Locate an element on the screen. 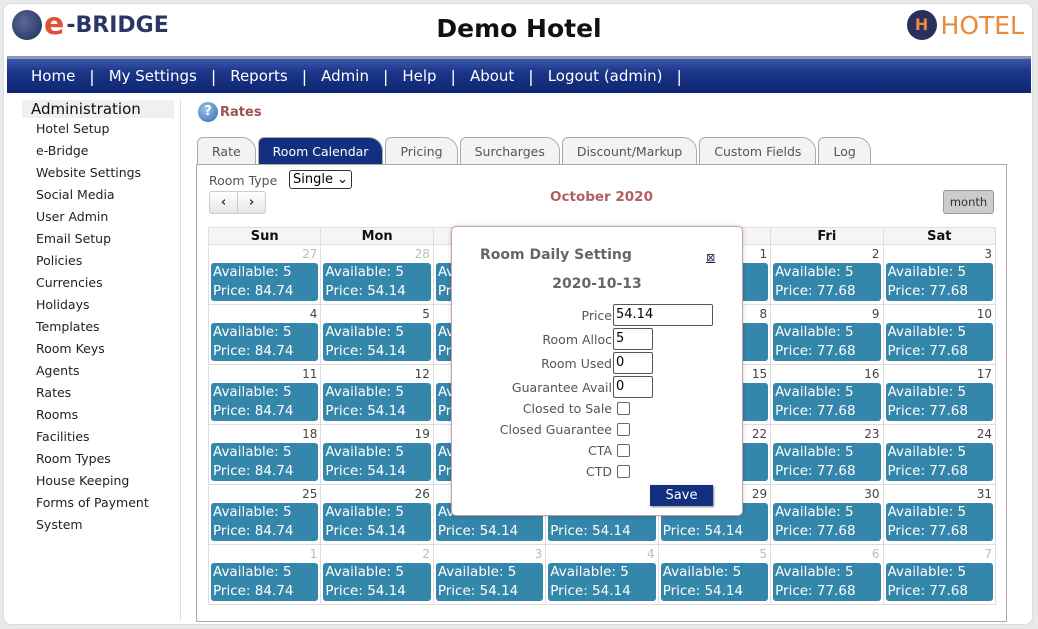 The height and width of the screenshot is (629, 1038). calendar-day-cell: 19 Available: 5 Price: 54.14 is located at coordinates (377, 454).